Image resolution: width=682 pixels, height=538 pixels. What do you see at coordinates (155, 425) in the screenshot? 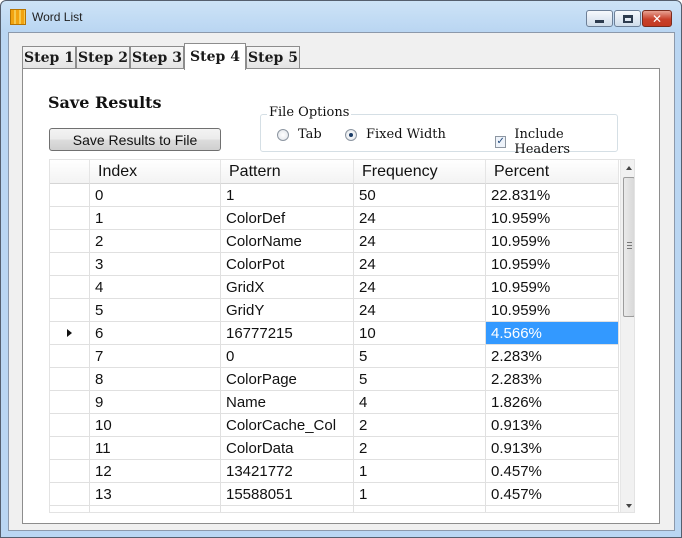
I see `cell-index: 10` at bounding box center [155, 425].